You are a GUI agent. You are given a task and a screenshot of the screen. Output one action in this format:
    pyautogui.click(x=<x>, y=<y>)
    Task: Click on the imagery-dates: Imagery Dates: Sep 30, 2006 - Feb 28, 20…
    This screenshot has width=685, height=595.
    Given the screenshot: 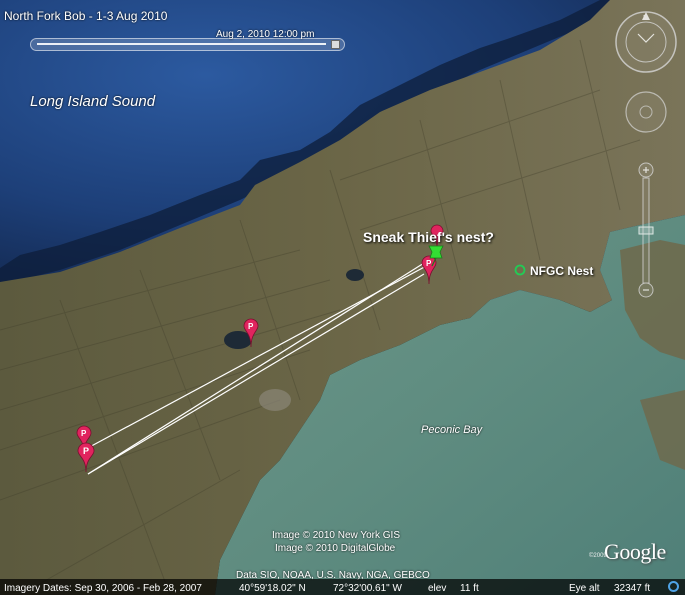 What is the action you would take?
    pyautogui.click(x=103, y=588)
    